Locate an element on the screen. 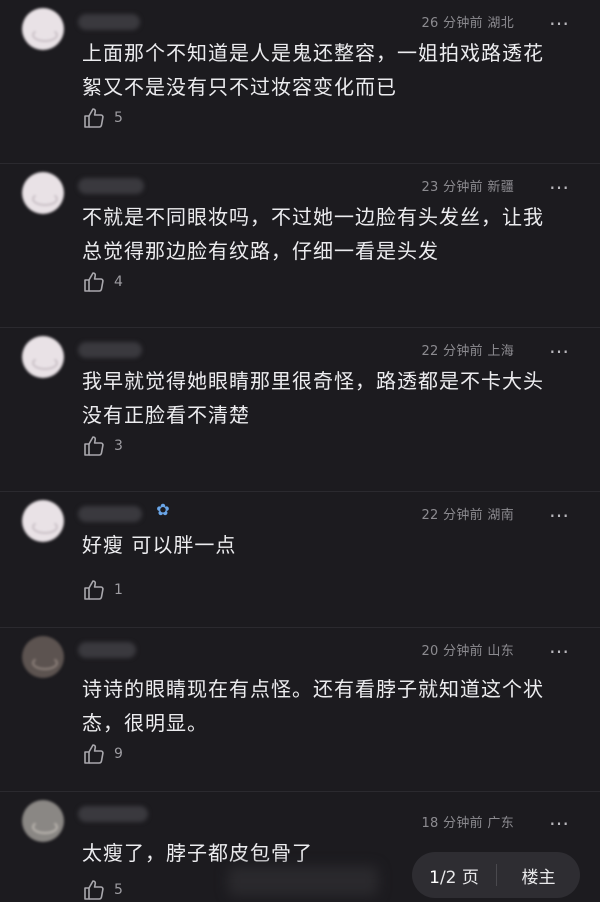  blurred-watermark is located at coordinates (303, 881).